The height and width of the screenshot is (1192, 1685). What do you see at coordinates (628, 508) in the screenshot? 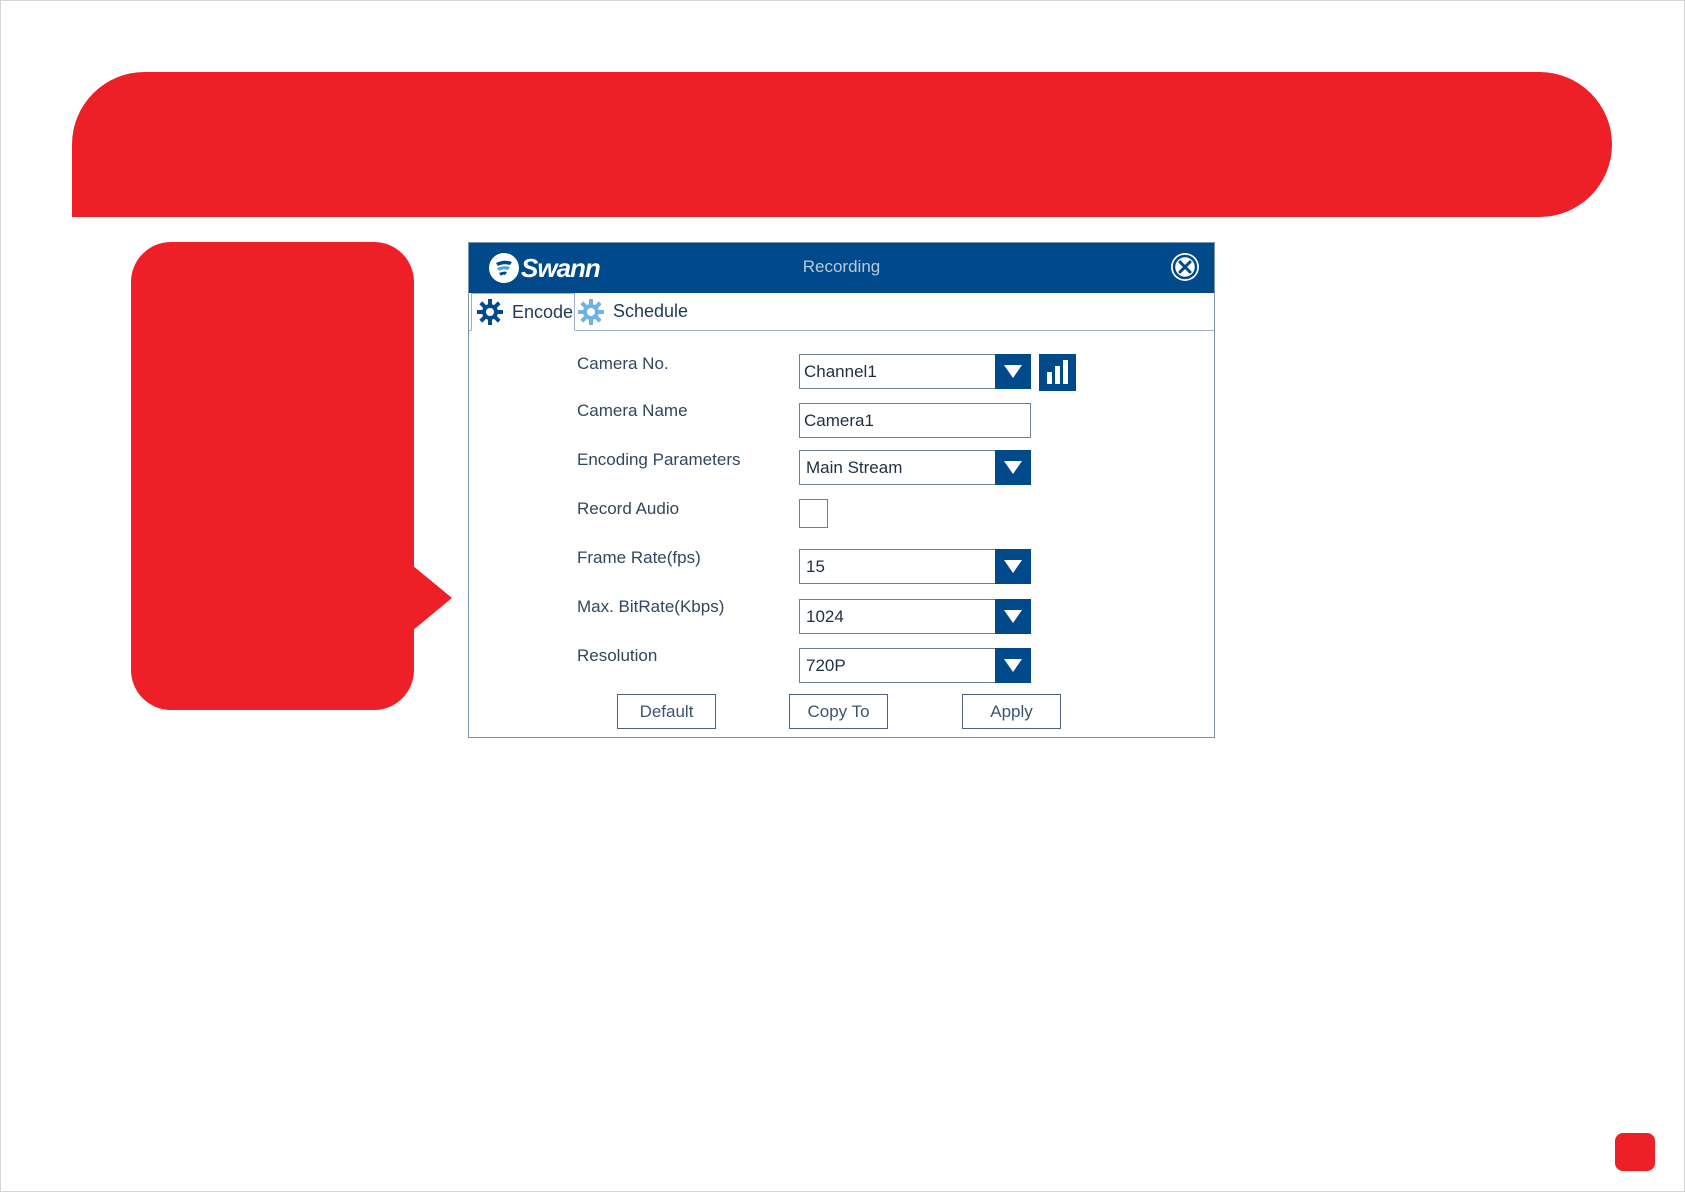
I see `record-audio-label: Record Audio` at bounding box center [628, 508].